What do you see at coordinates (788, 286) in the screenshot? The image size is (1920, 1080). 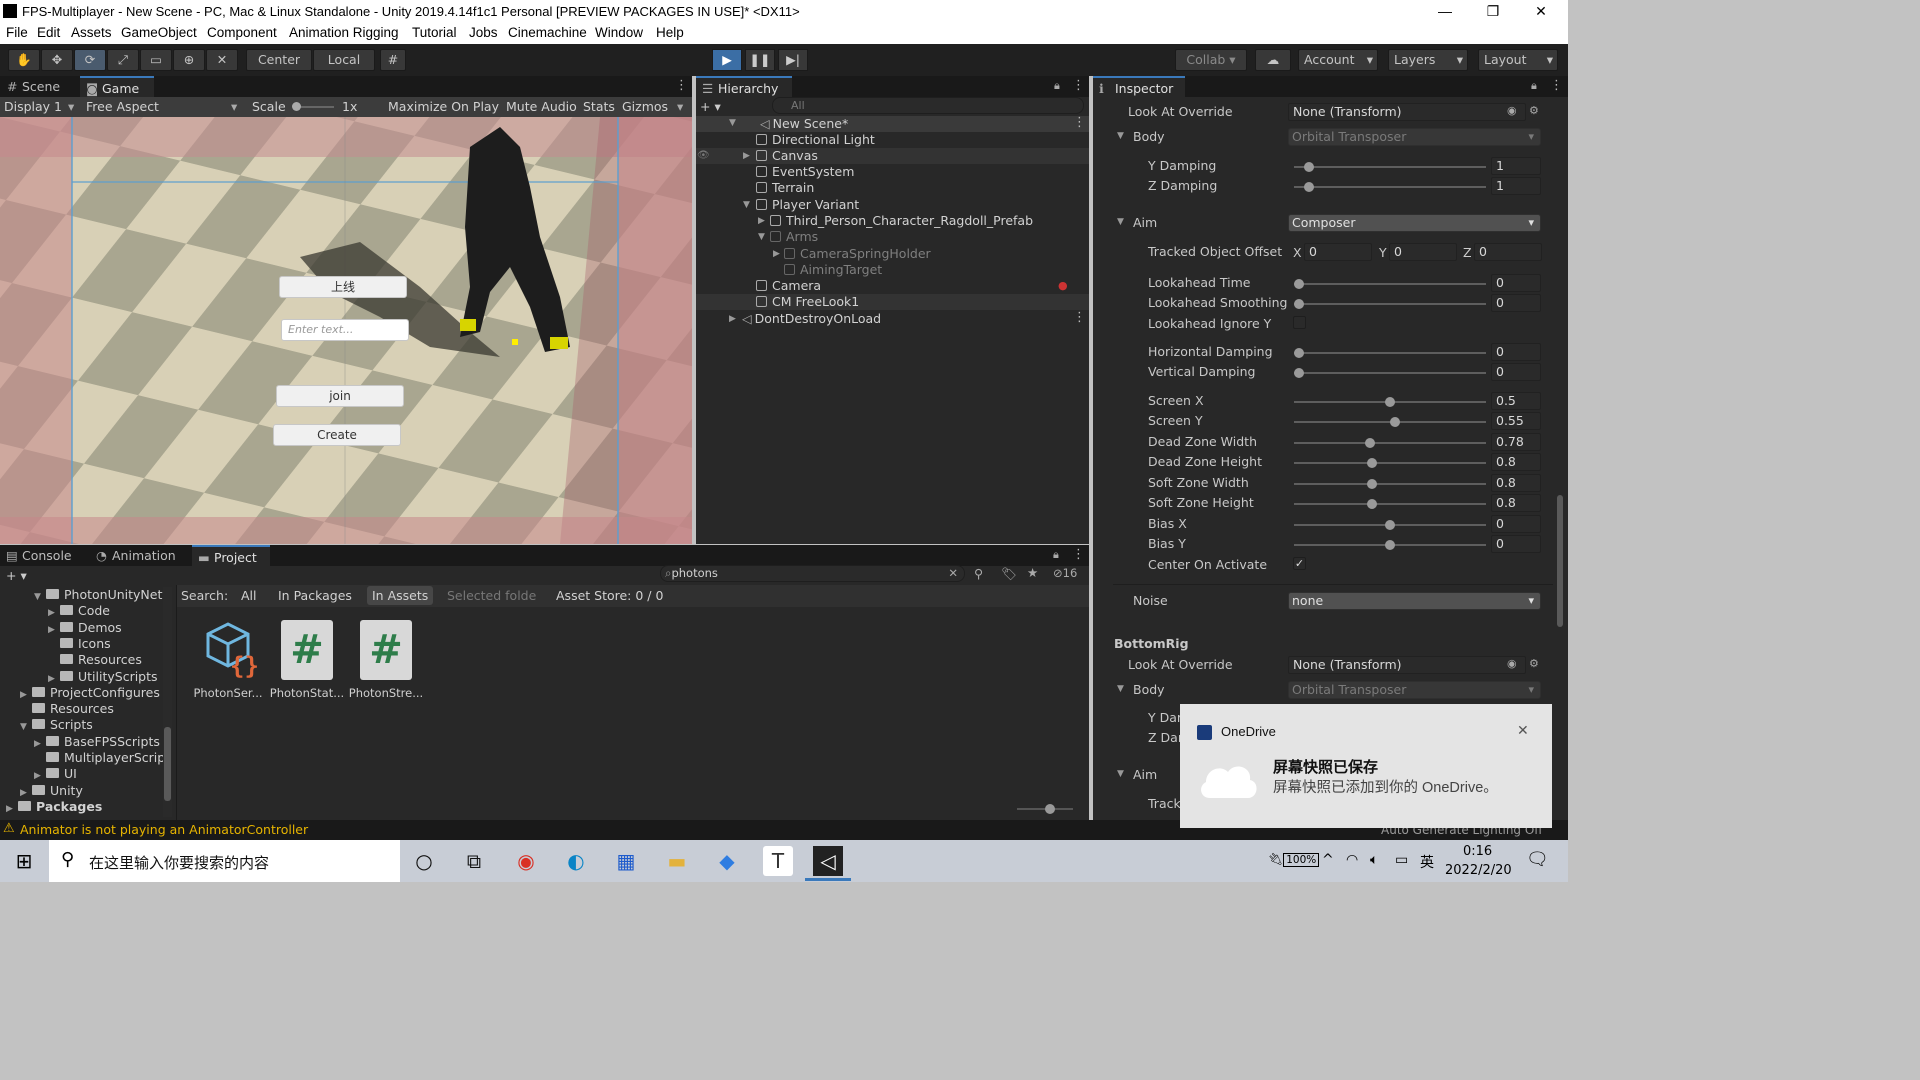 I see `hierarchy-item: Camera` at bounding box center [788, 286].